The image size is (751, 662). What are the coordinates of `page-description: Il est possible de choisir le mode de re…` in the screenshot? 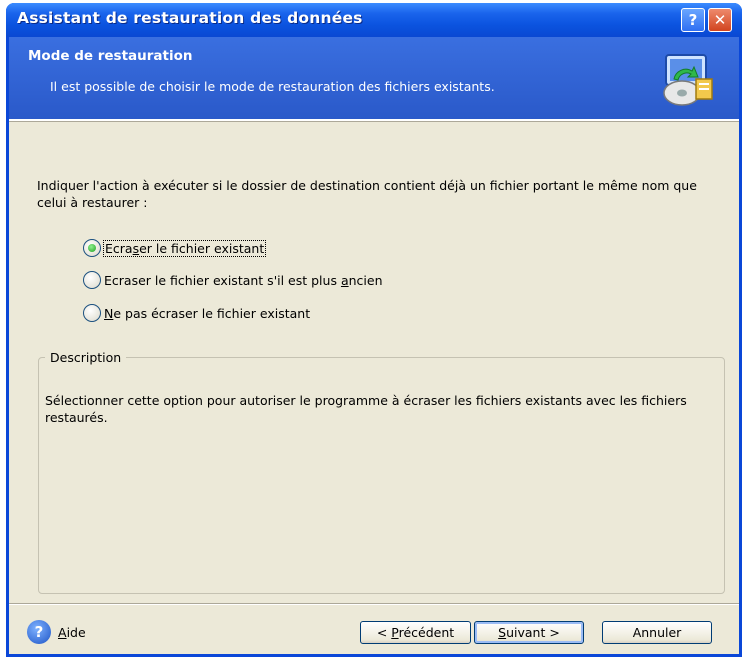 It's located at (272, 86).